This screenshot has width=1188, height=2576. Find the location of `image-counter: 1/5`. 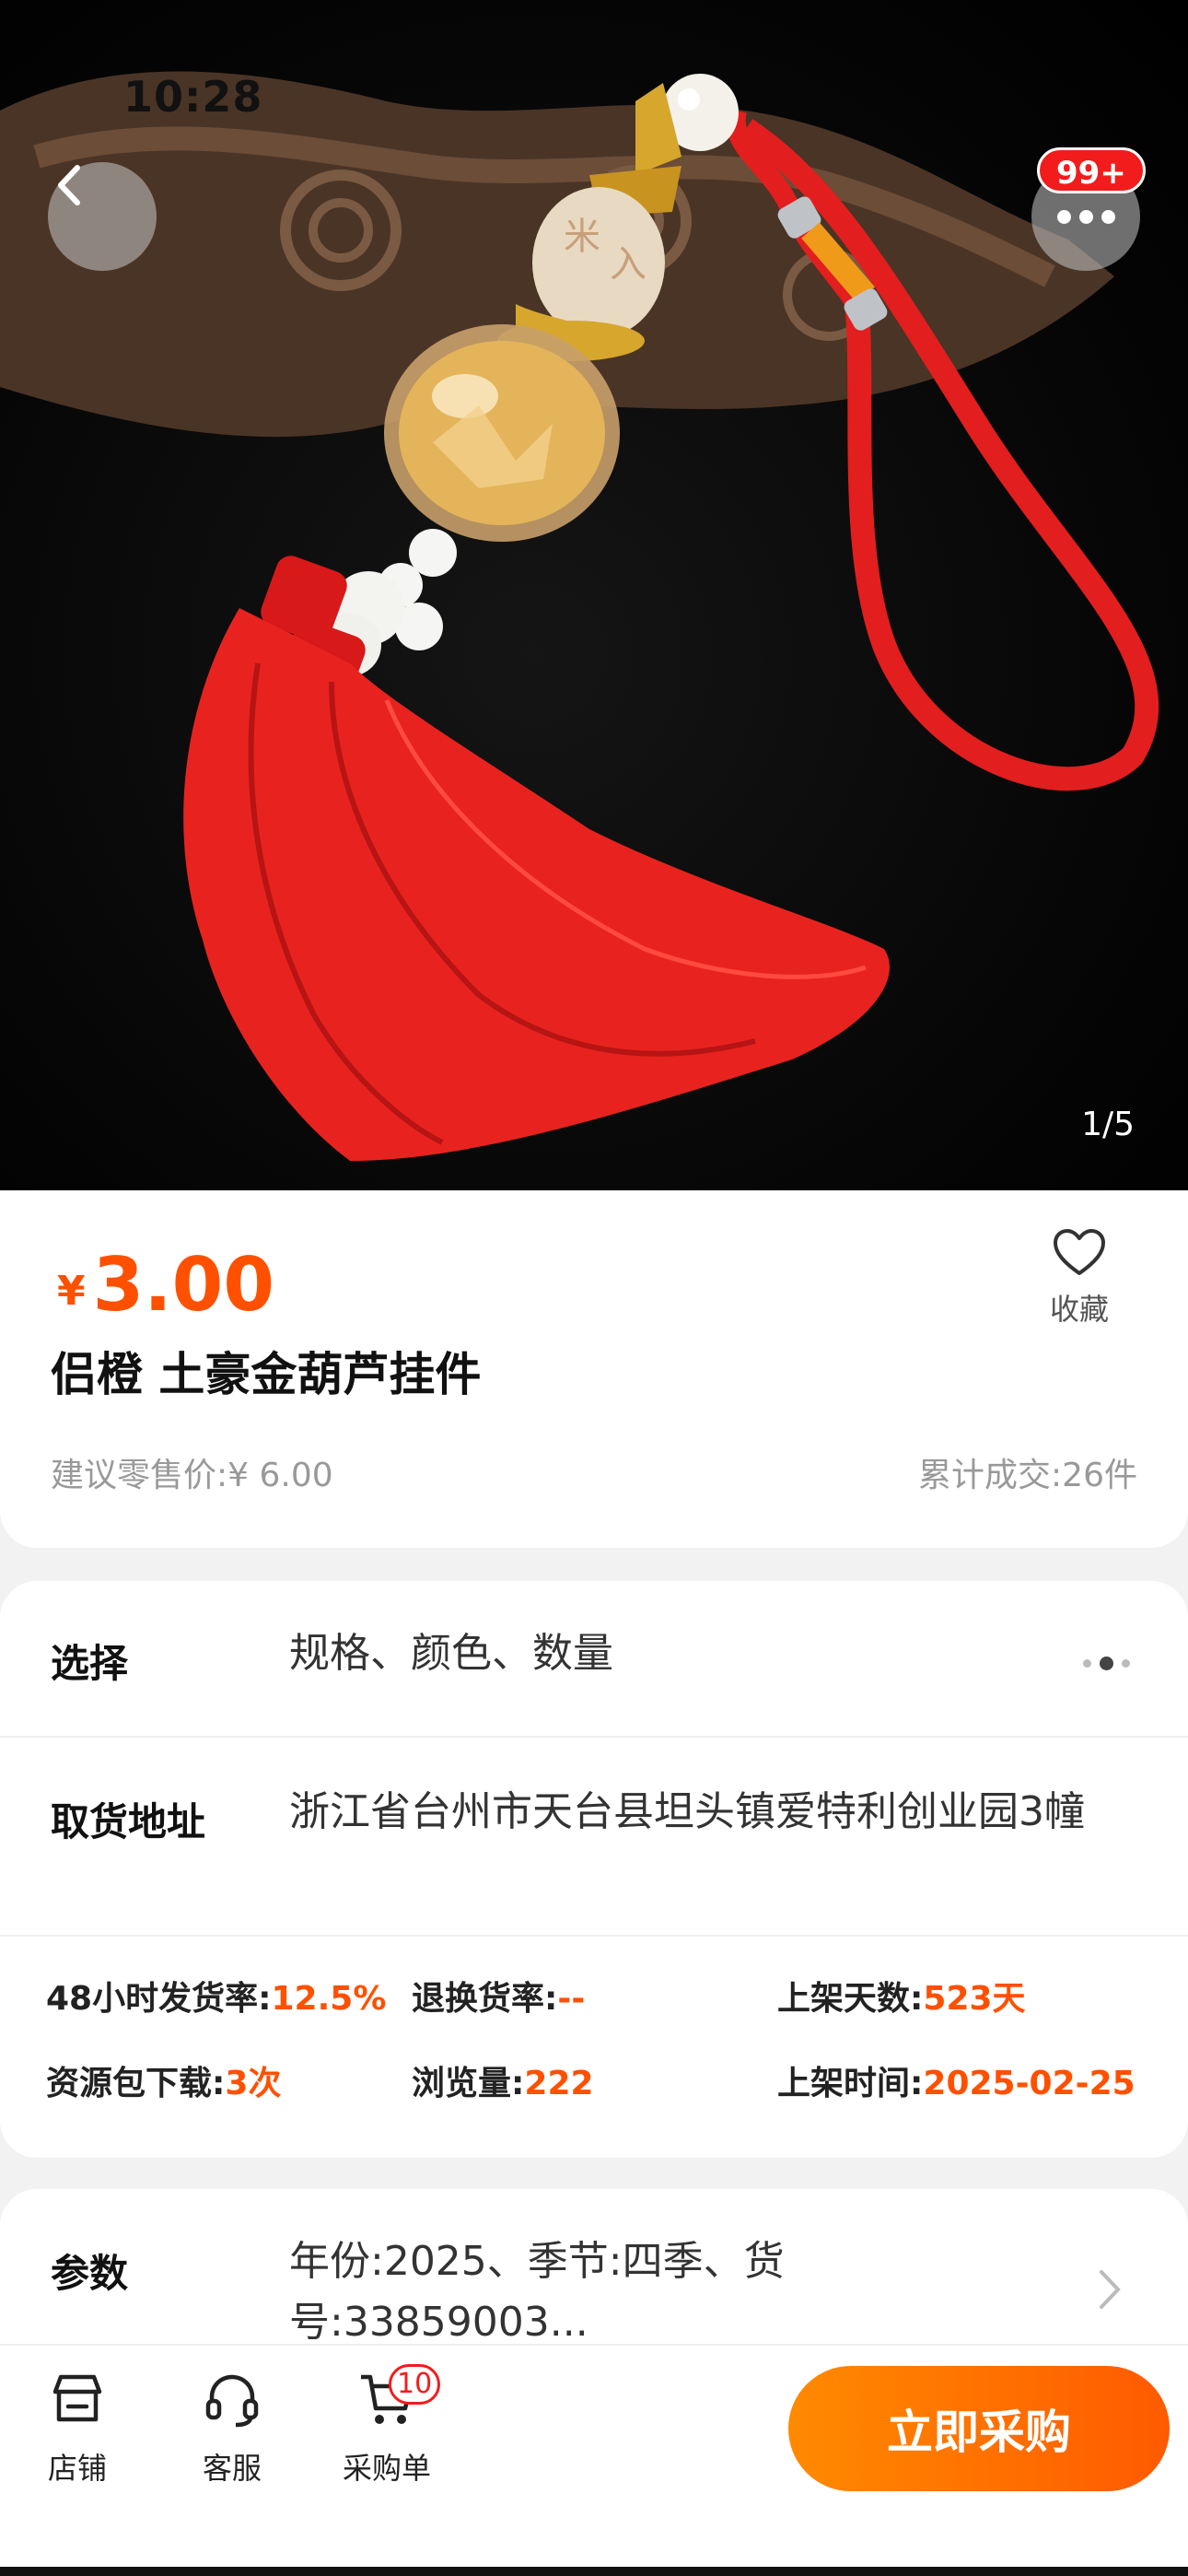

image-counter: 1/5 is located at coordinates (1108, 1124).